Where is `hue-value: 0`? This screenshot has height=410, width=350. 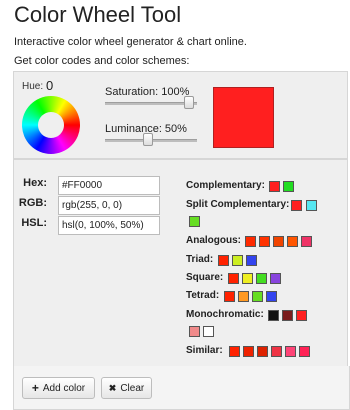 hue-value: 0 is located at coordinates (50, 85).